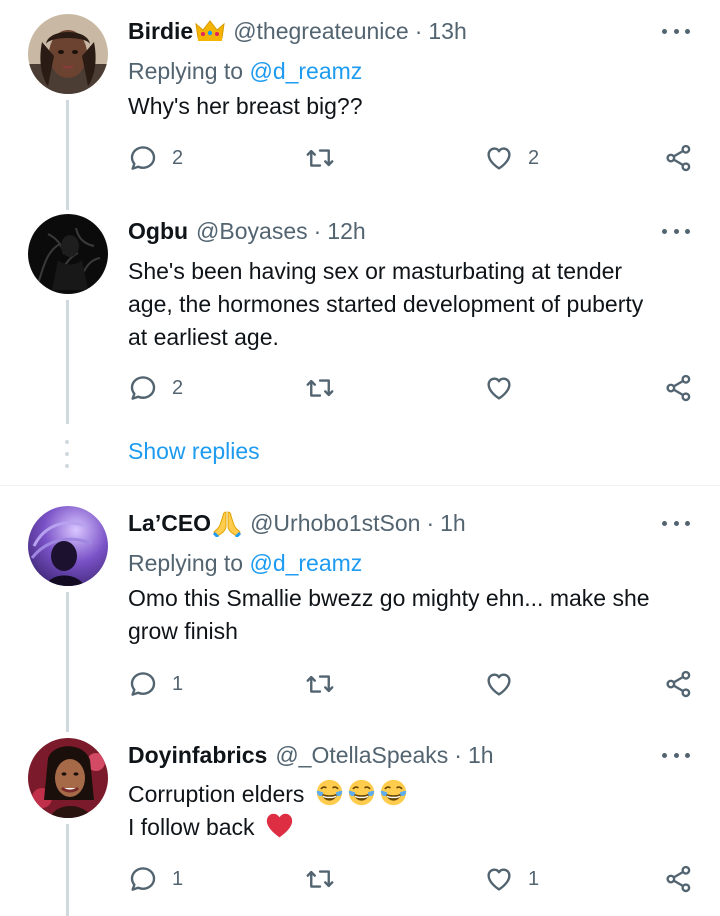 The height and width of the screenshot is (916, 720). Describe the element at coordinates (160, 31) in the screenshot. I see `display-name: Birdie` at that location.